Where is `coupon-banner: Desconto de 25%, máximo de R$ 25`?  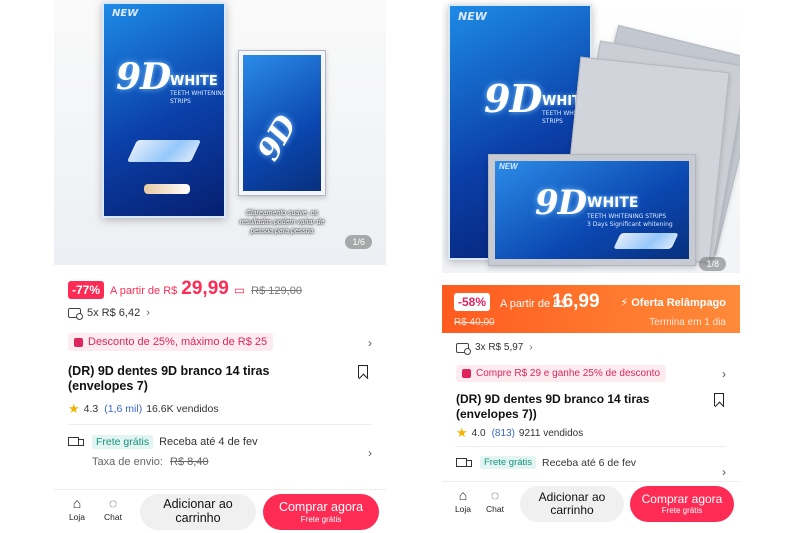
coupon-banner: Desconto de 25%, máximo de R$ 25 is located at coordinates (171, 342).